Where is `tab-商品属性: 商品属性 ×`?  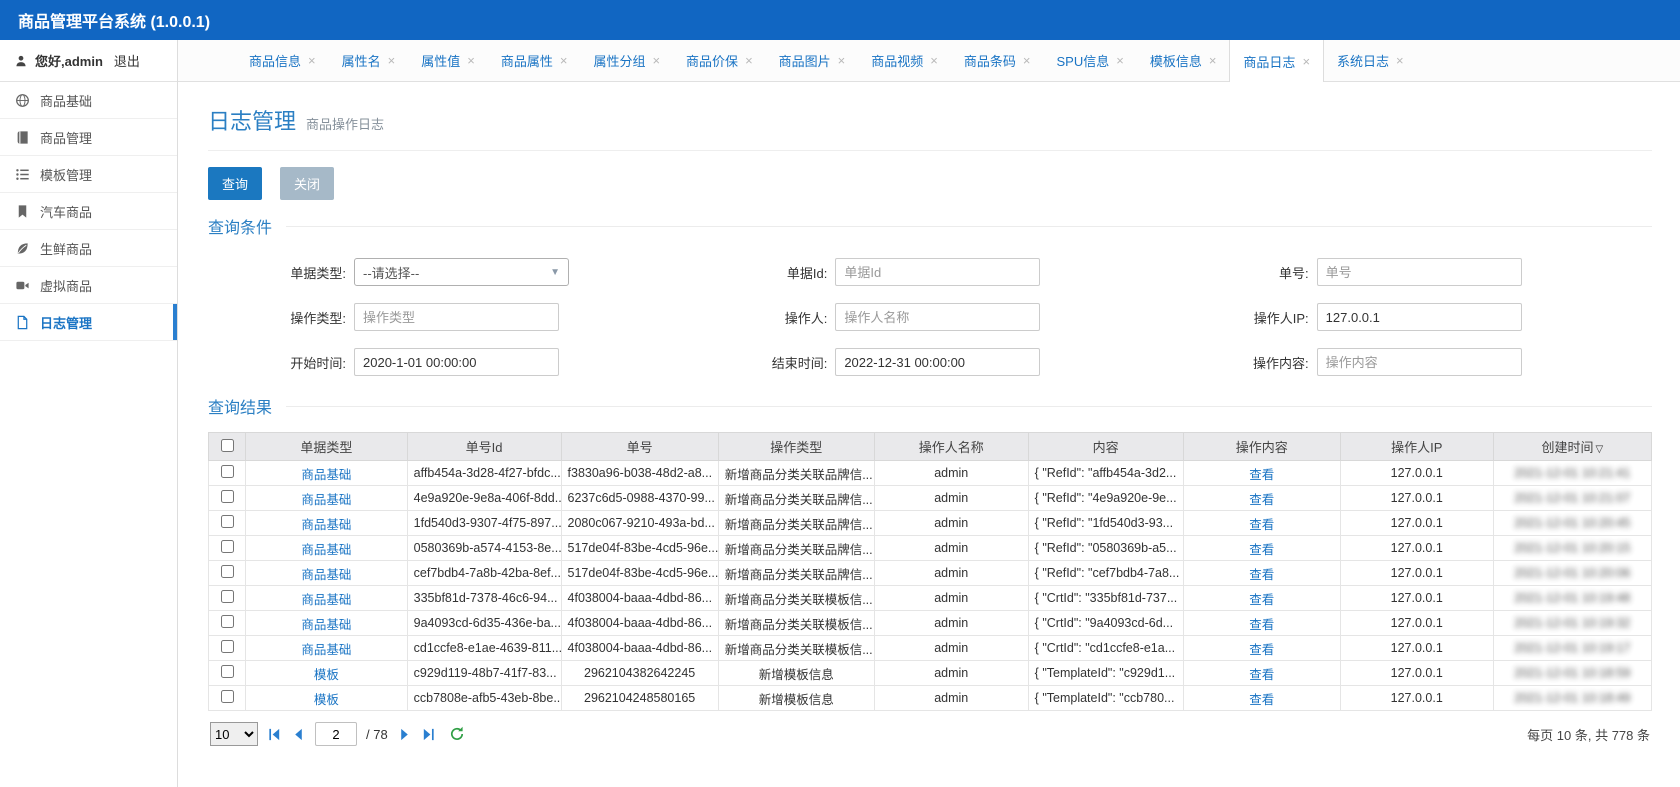 tab-商品属性: 商品属性 × is located at coordinates (534, 60).